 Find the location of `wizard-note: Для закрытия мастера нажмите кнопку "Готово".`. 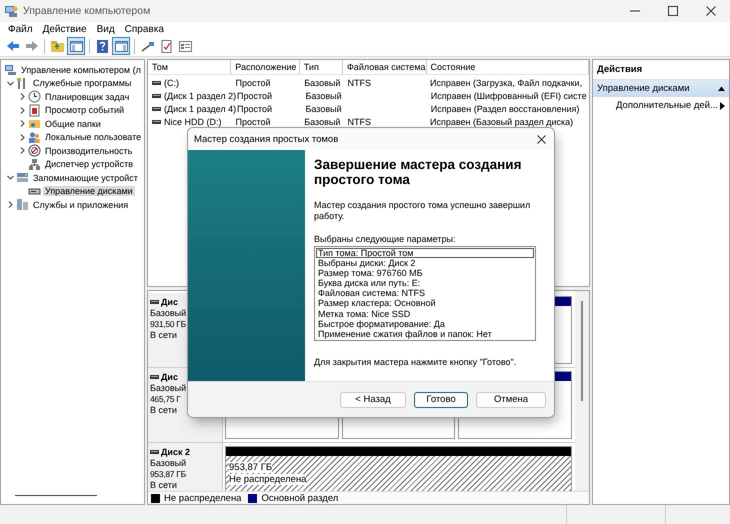

wizard-note: Для закрытия мастера нажмите кнопку "Готово". is located at coordinates (416, 362).